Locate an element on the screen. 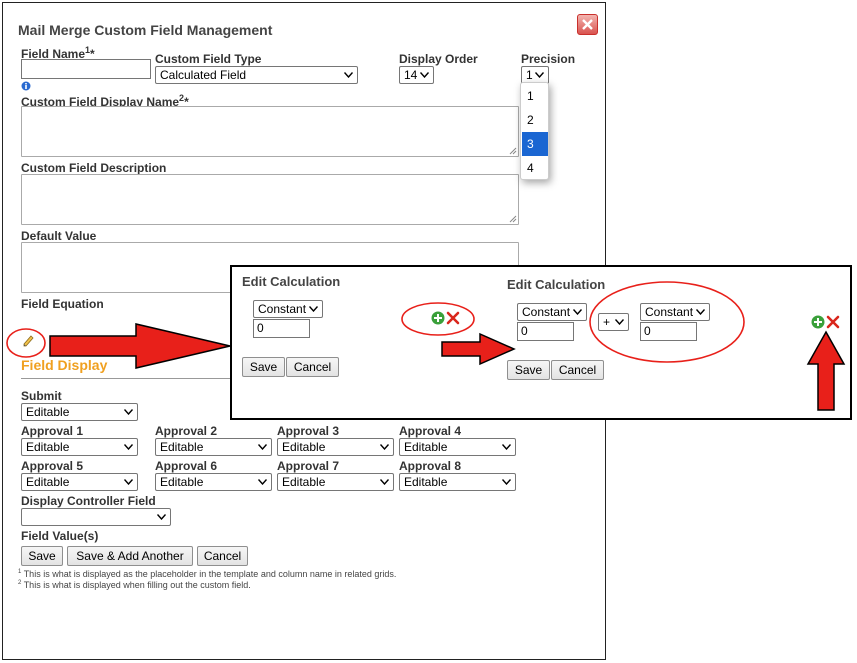 The height and width of the screenshot is (663, 857). annotation-arrow-right-small is located at coordinates (478, 349).